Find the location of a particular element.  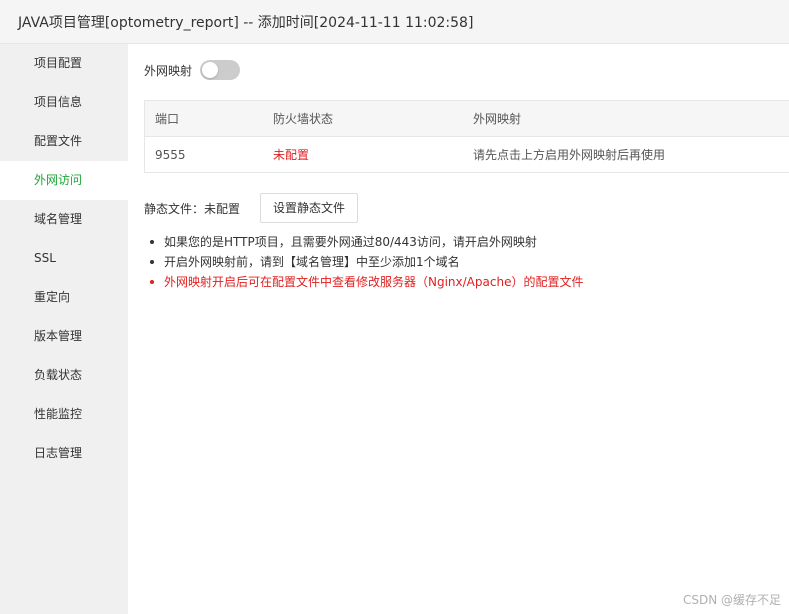

sidebar-item-ssl: SSL is located at coordinates (64, 258).